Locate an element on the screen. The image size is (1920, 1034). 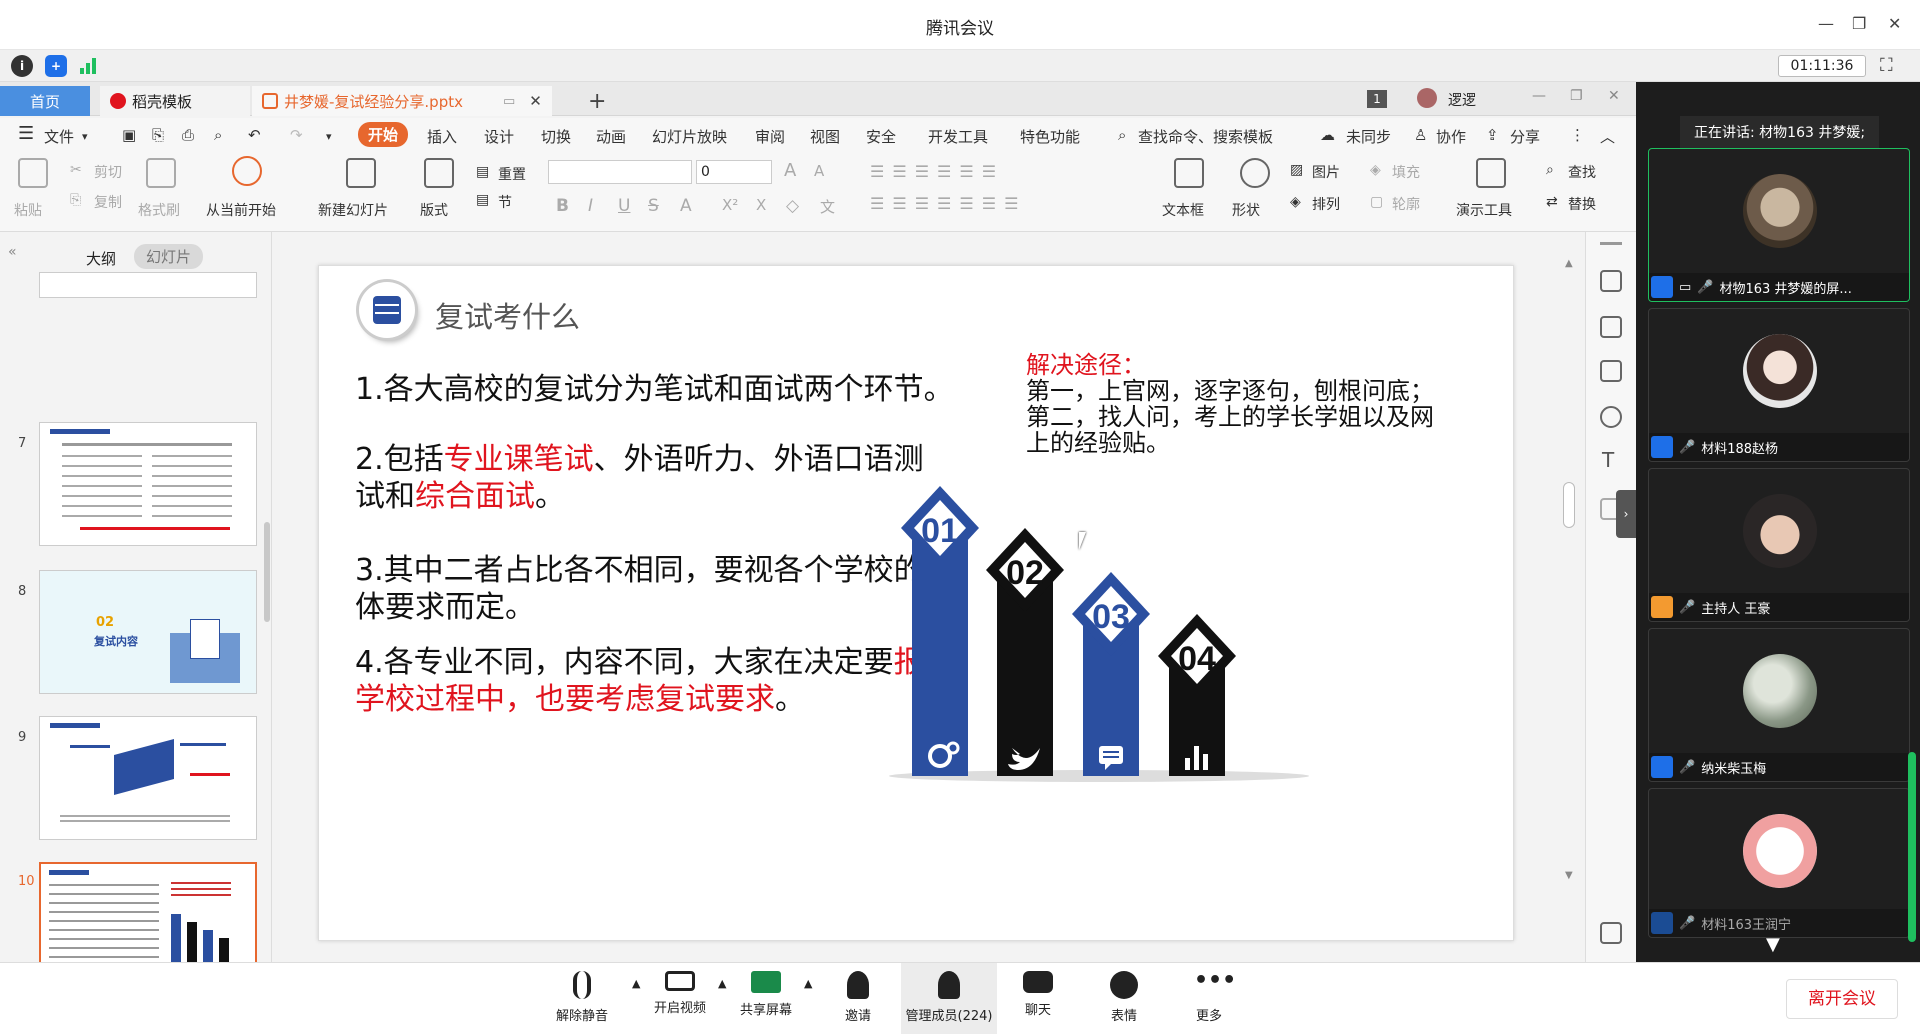
superscript-icon: X² is located at coordinates (730, 205).